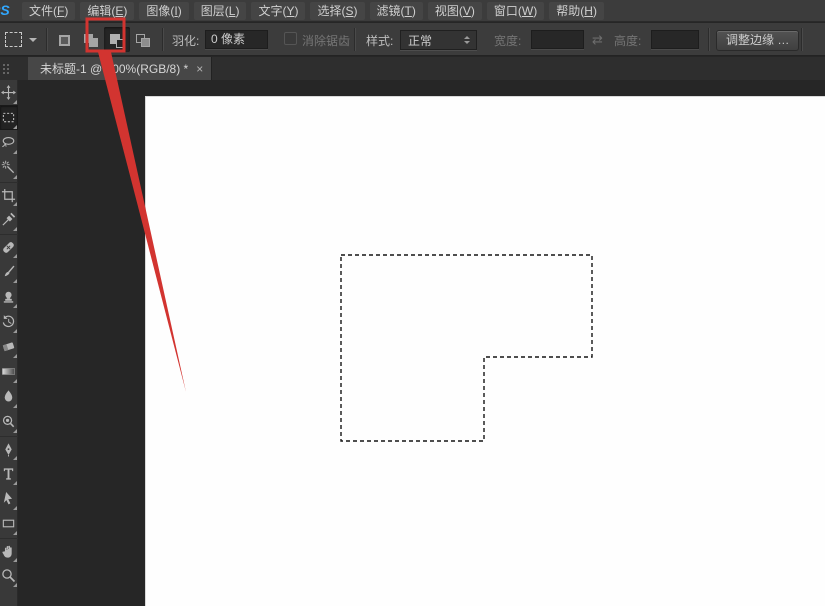 Image resolution: width=825 pixels, height=606 pixels. What do you see at coordinates (9, 117) in the screenshot?
I see `rectangular-marquee-tool` at bounding box center [9, 117].